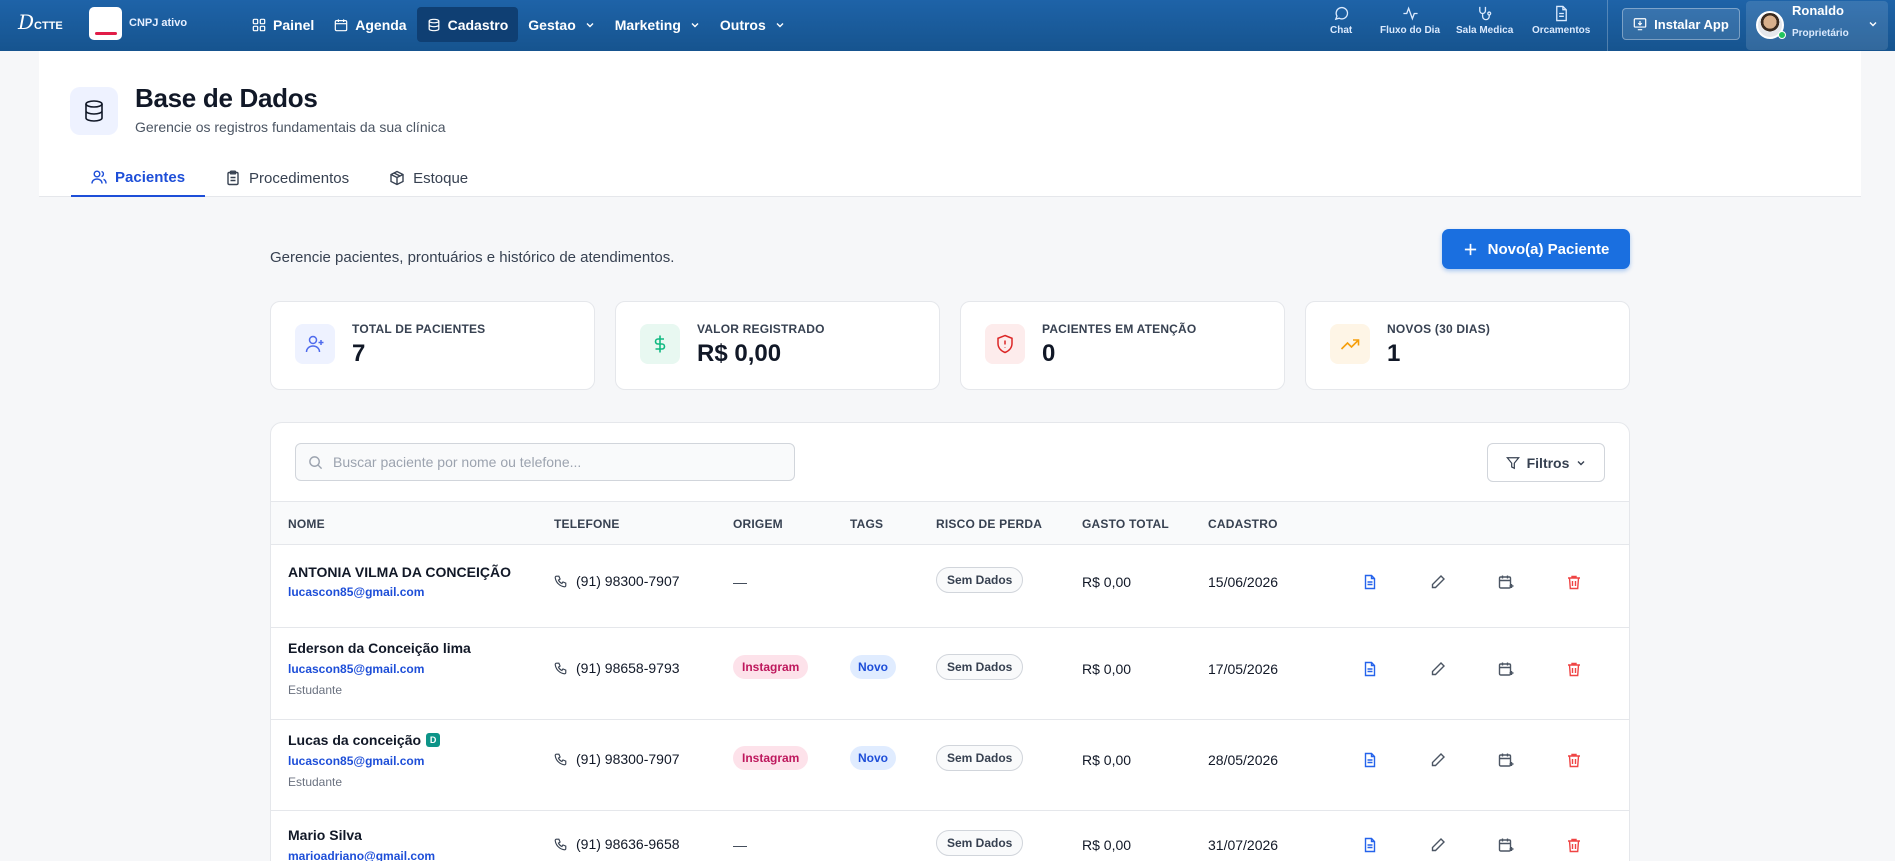 The width and height of the screenshot is (1895, 861). Describe the element at coordinates (40, 22) in the screenshot. I see `app-logo: D CTTE` at that location.